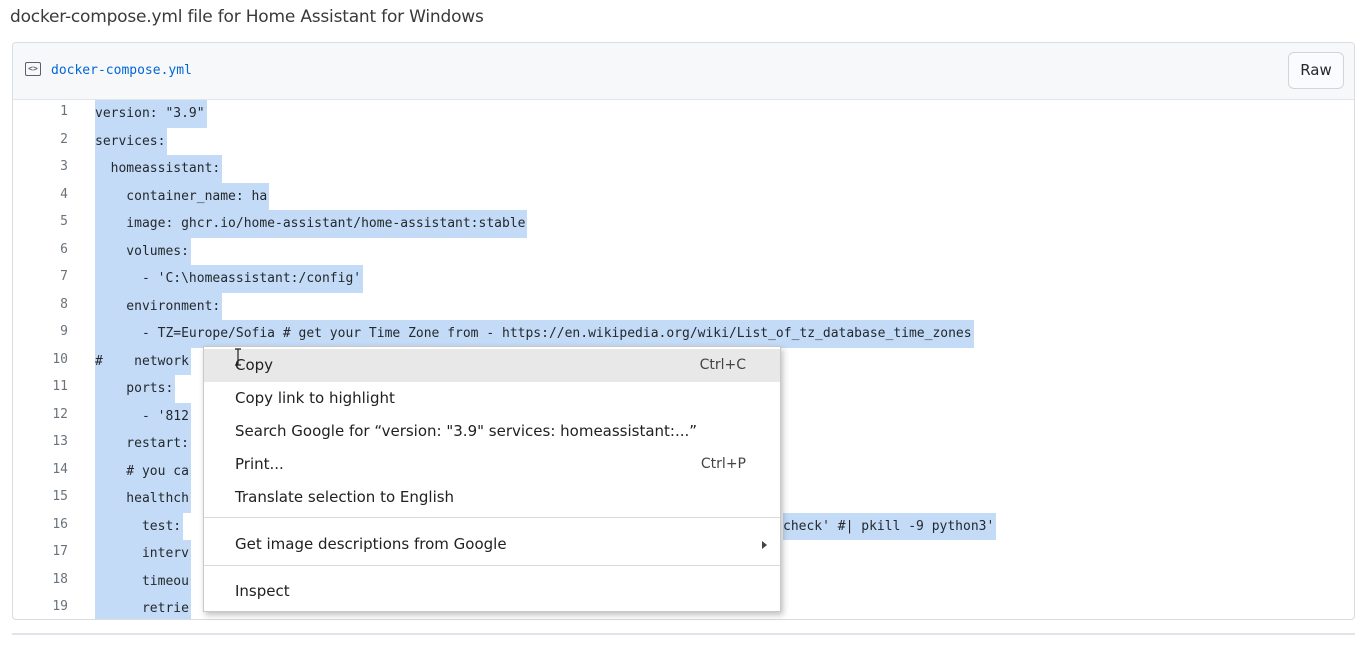 The height and width of the screenshot is (650, 1372). I want to click on text-cursor-icon, so click(238, 357).